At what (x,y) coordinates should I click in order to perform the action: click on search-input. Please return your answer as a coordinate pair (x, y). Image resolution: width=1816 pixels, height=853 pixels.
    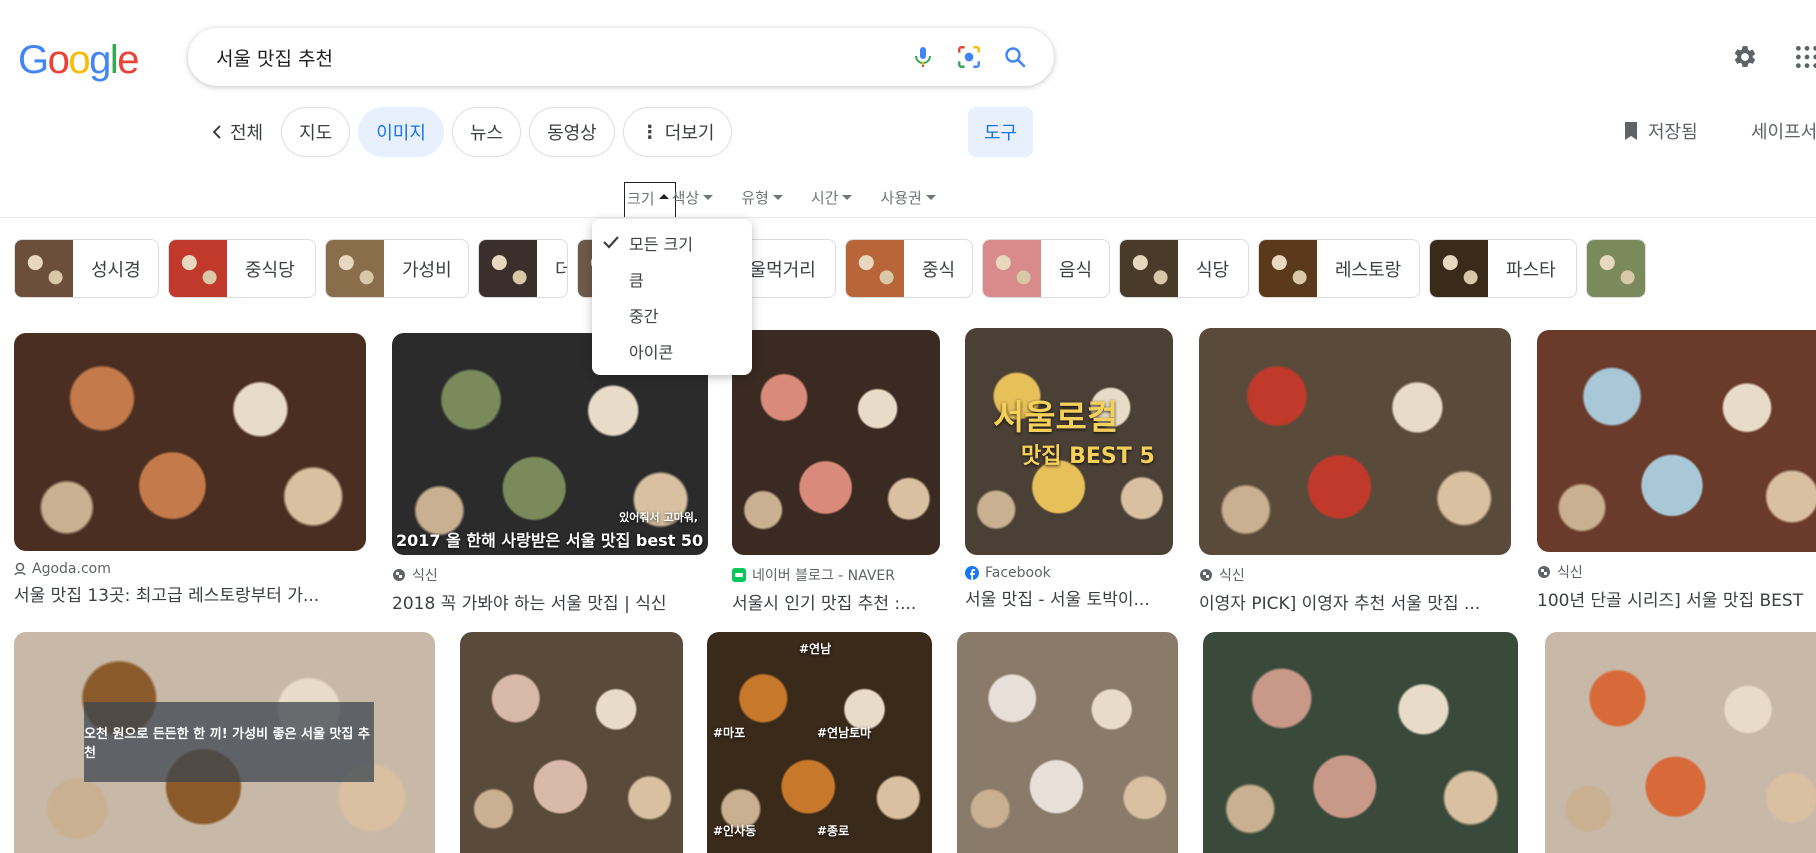
    Looking at the image, I should click on (536, 57).